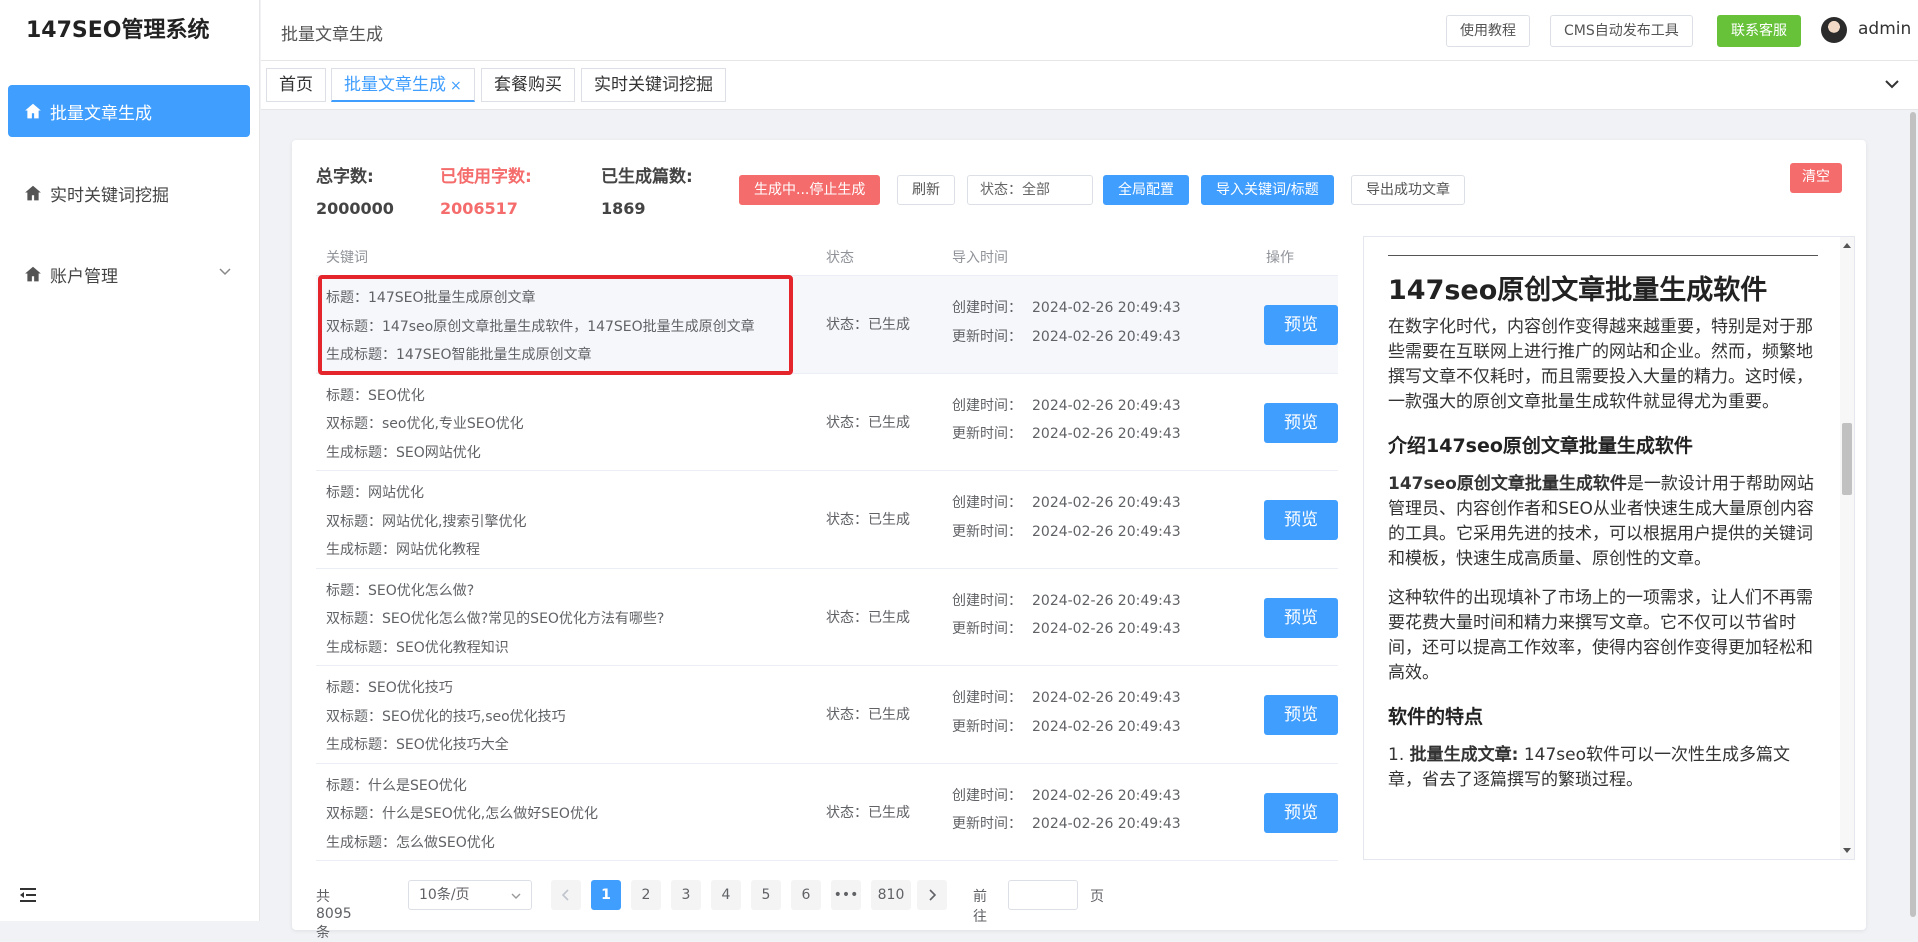 This screenshot has height=942, width=1918. Describe the element at coordinates (129, 193) in the screenshot. I see `sidebar-item-keyword-mining: 实时关键词挖掘` at that location.